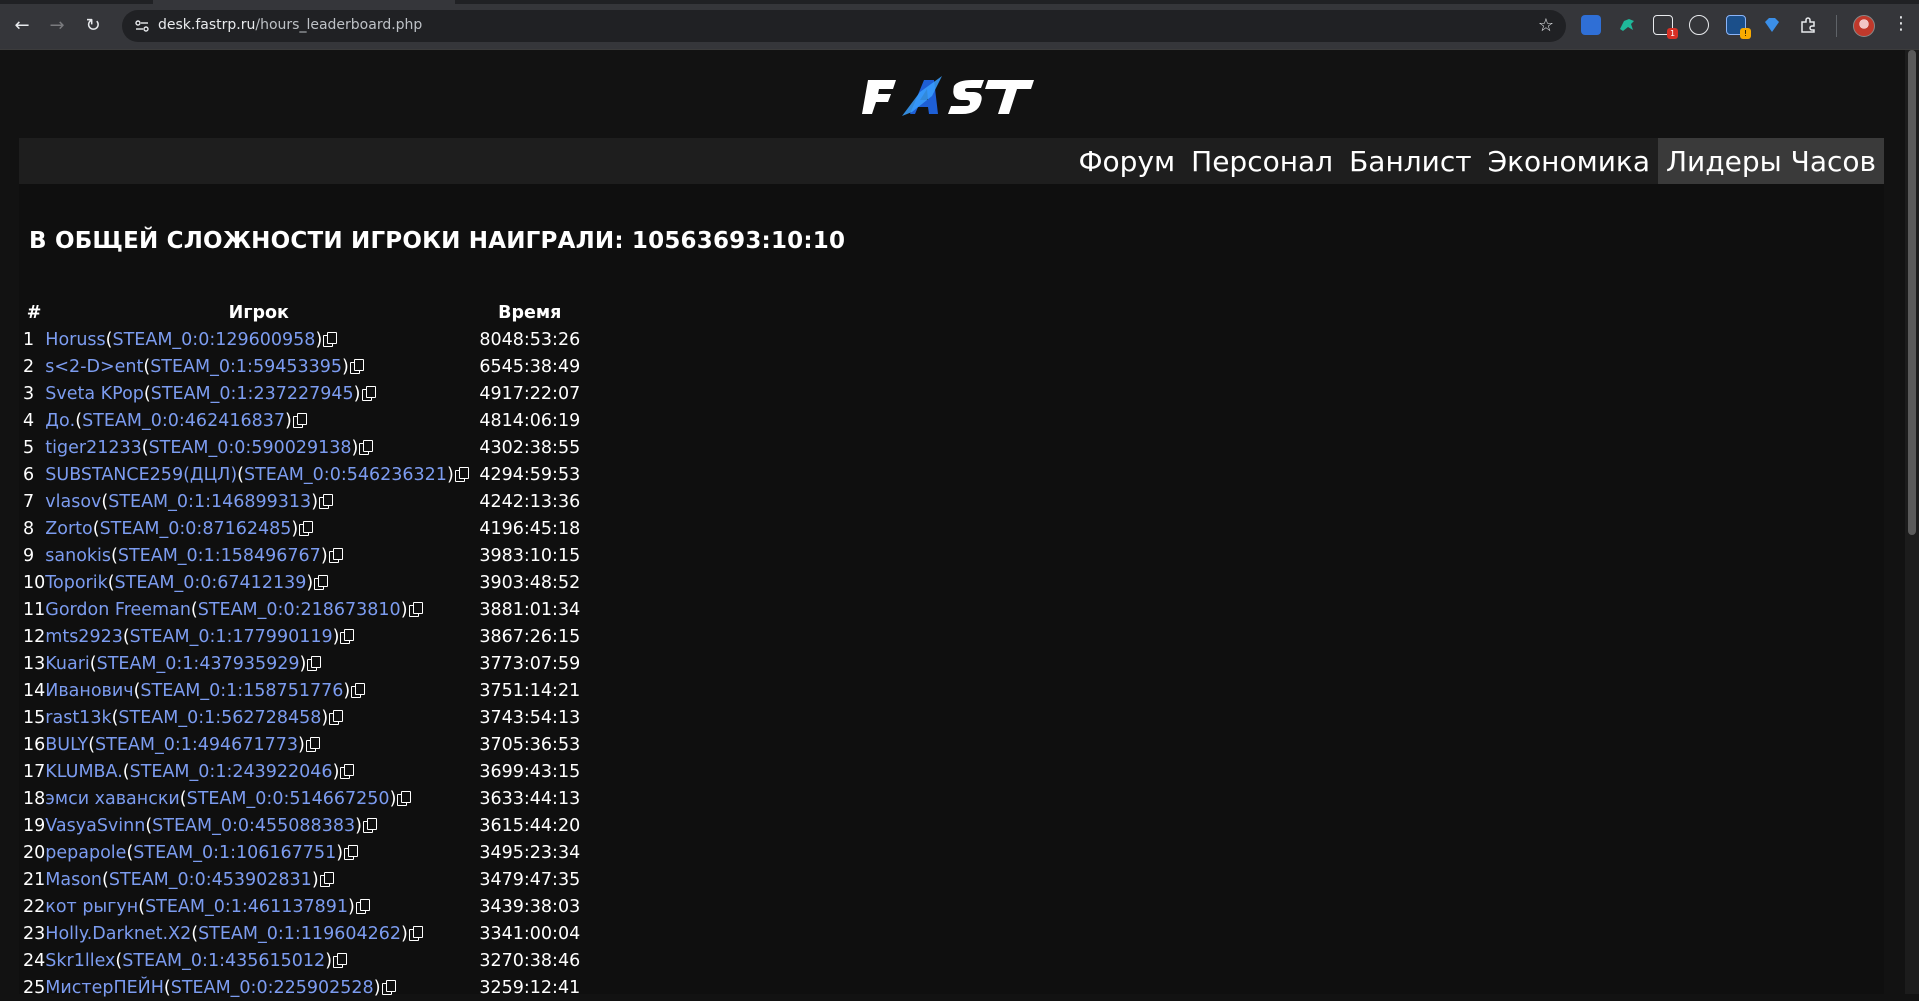  What do you see at coordinates (209, 502) in the screenshot?
I see `steam-id-link: STEAM_0:1:146899313` at bounding box center [209, 502].